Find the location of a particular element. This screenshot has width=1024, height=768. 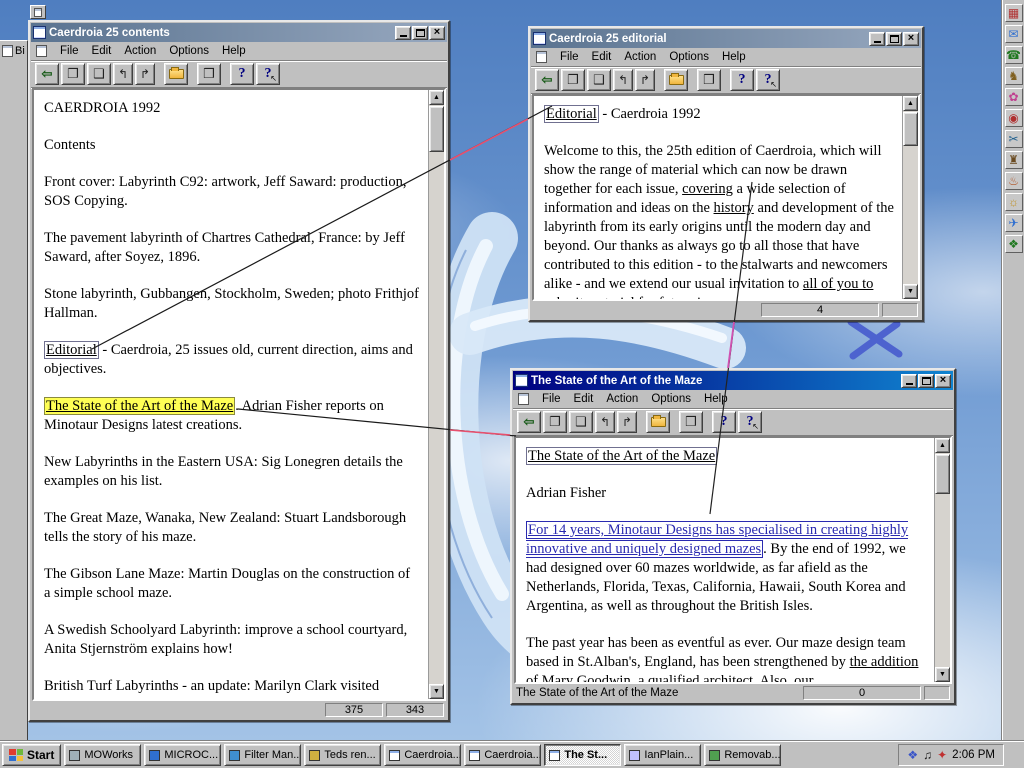

volume-icon: ♫ is located at coordinates (927, 755).